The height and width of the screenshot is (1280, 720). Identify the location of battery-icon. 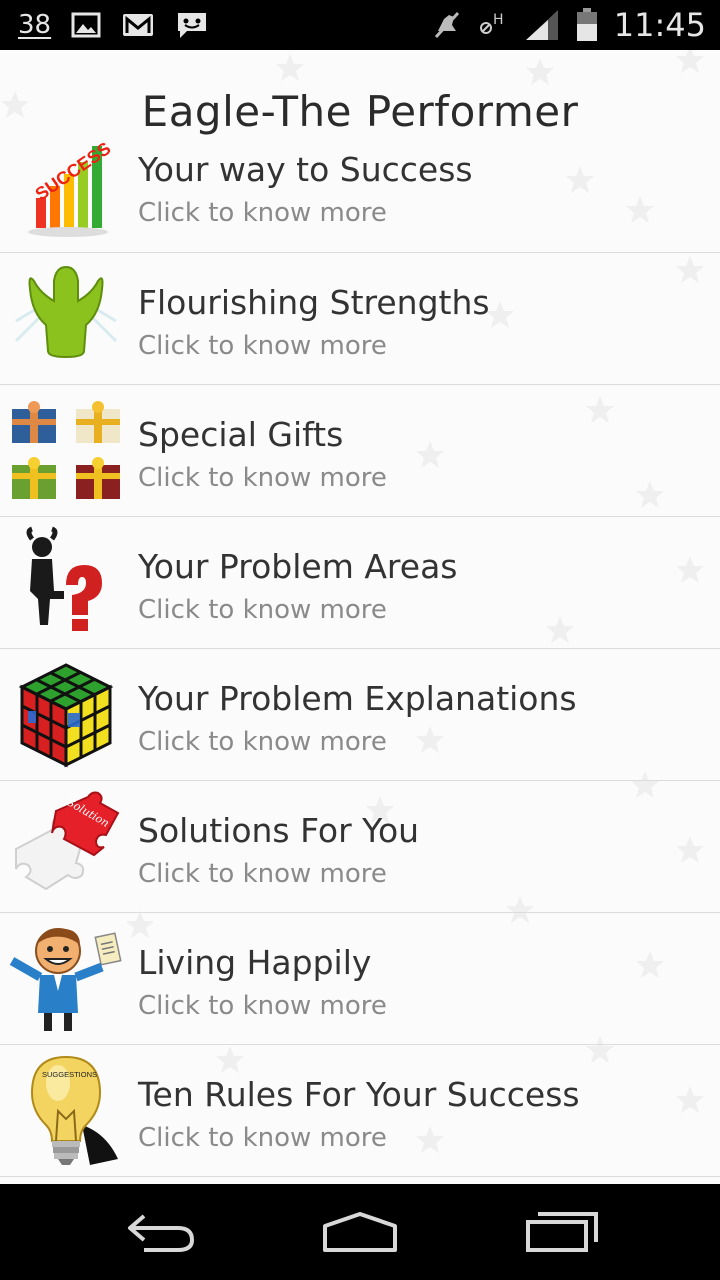
(586, 24).